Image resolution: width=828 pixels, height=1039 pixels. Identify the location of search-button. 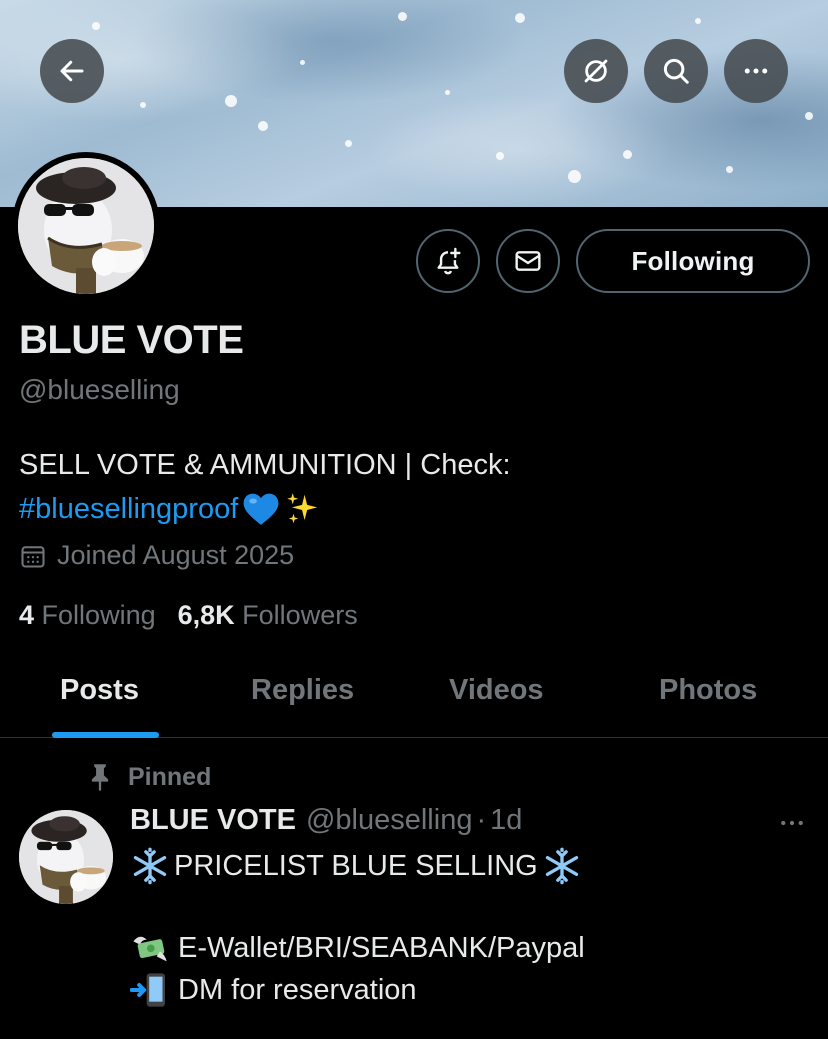
(676, 71).